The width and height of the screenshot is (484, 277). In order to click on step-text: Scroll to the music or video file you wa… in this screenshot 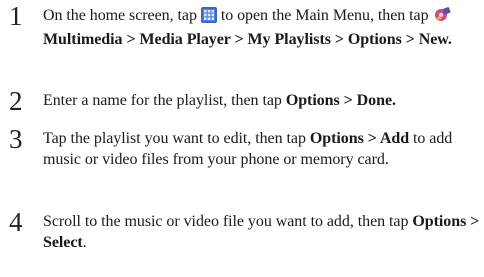, I will do `click(262, 232)`.